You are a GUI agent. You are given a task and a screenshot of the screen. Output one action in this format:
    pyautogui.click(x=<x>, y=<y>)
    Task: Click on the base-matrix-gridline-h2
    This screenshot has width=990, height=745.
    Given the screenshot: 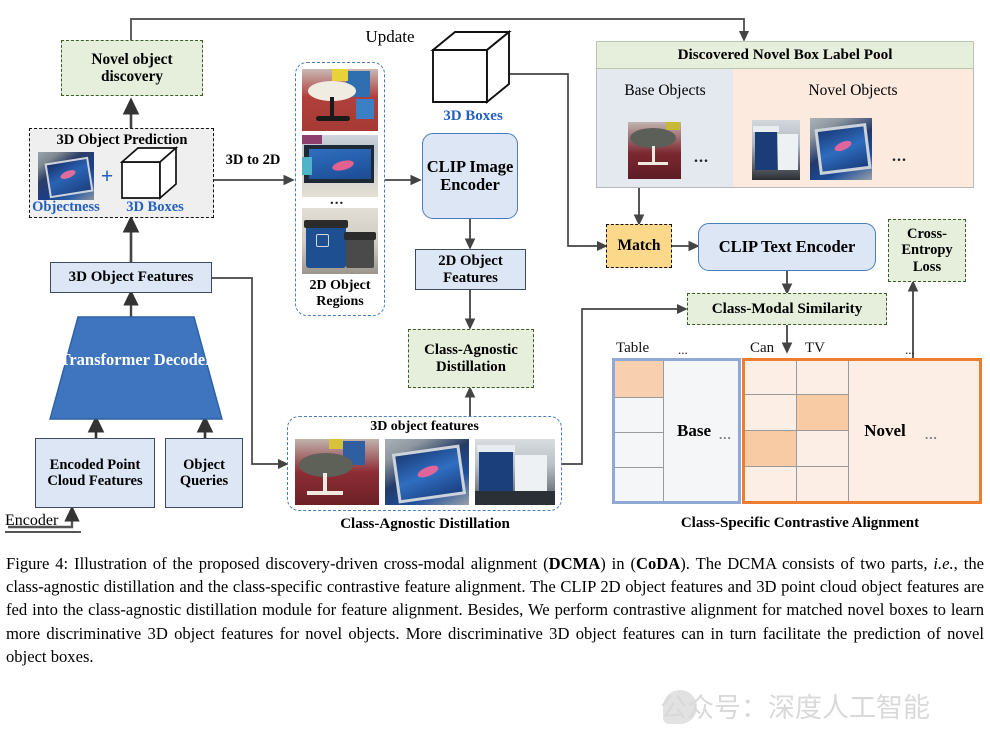 What is the action you would take?
    pyautogui.click(x=639, y=432)
    